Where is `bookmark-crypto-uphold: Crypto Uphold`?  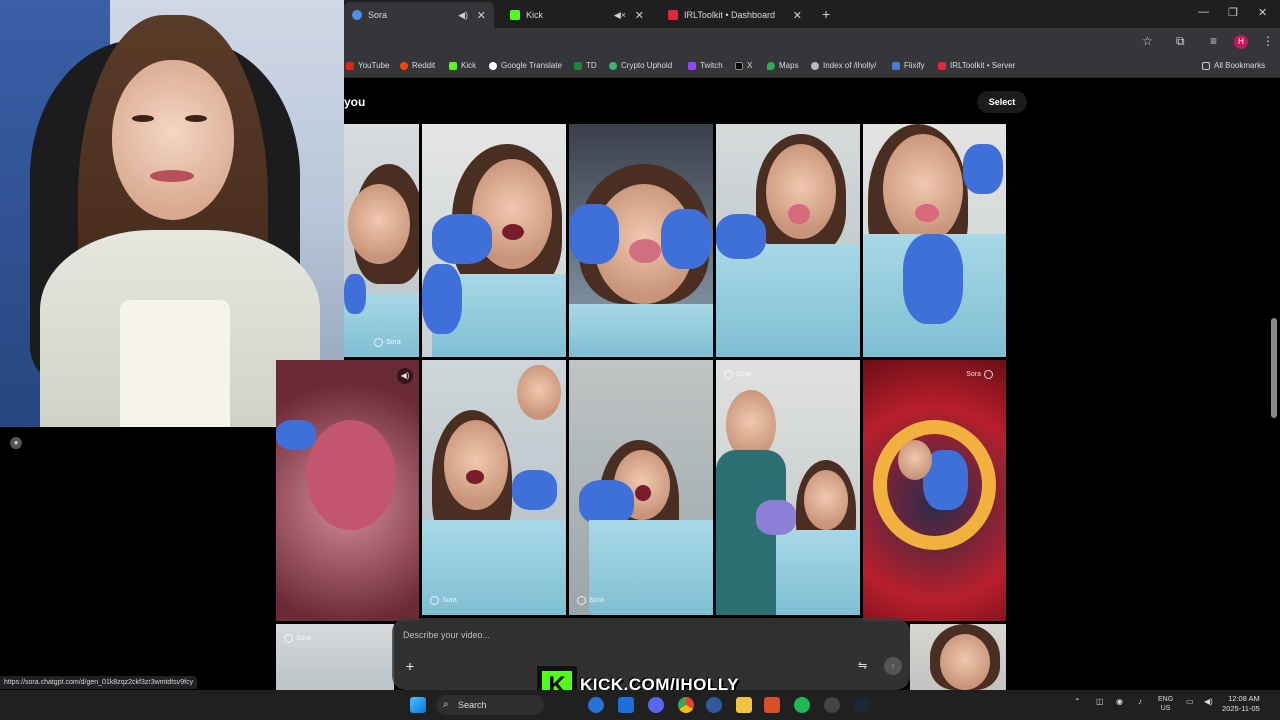
bookmark-crypto-uphold: Crypto Uphold is located at coordinates (640, 65).